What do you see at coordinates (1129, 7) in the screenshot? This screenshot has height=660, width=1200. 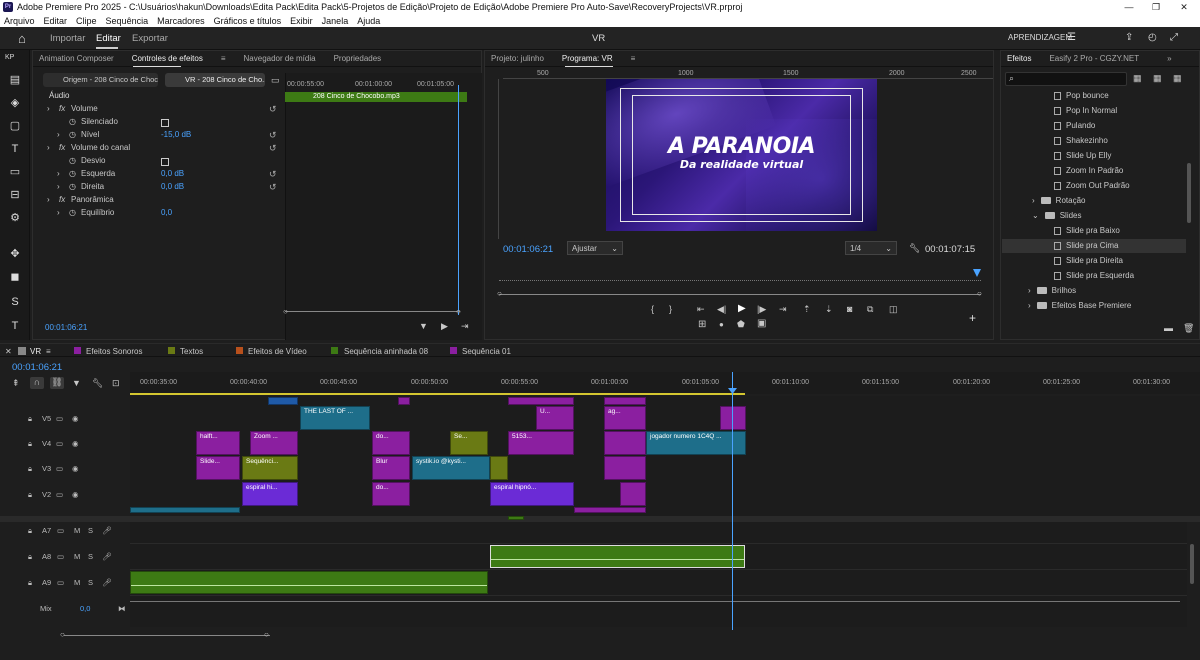 I see `minimize-button: —` at bounding box center [1129, 7].